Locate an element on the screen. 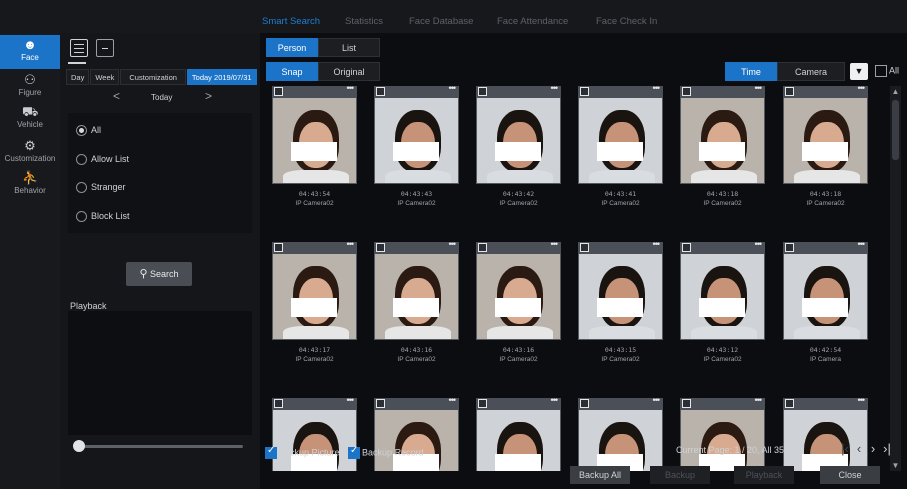  range-tab-day: Day is located at coordinates (78, 77).